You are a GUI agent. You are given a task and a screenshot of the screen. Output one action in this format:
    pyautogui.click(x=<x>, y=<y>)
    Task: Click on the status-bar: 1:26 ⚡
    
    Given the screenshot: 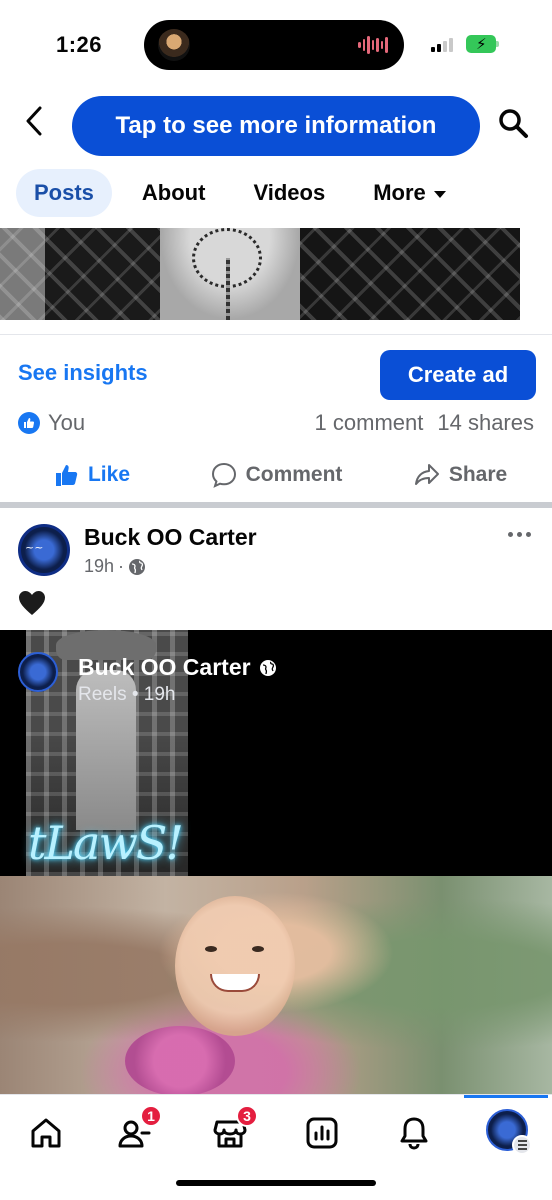 What is the action you would take?
    pyautogui.click(x=276, y=45)
    